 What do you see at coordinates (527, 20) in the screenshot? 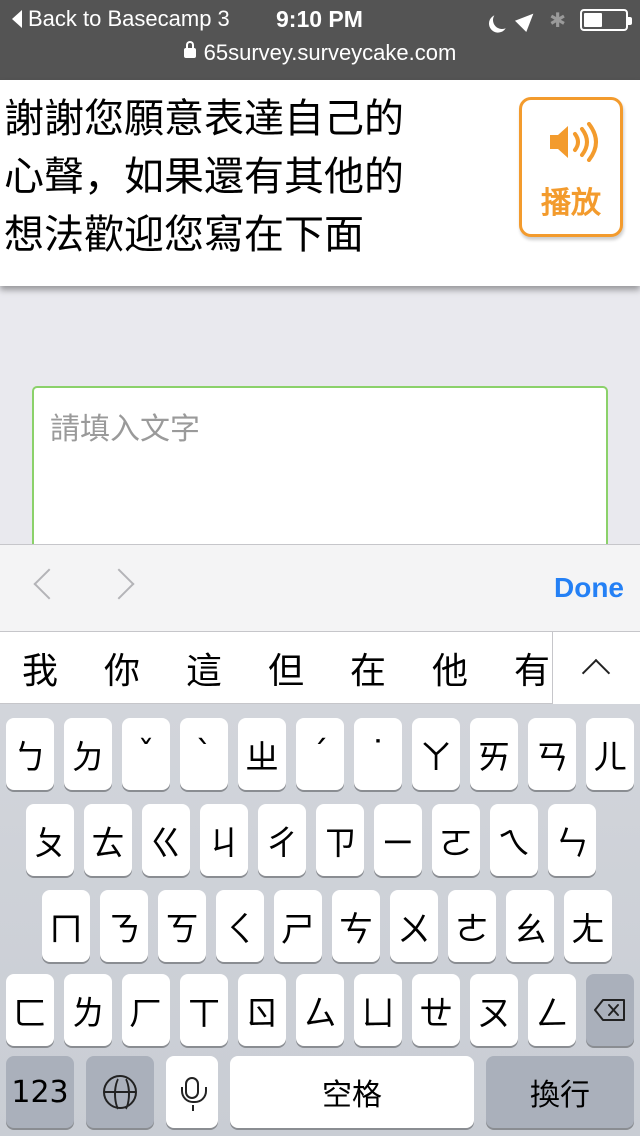
I see `location-icon` at bounding box center [527, 20].